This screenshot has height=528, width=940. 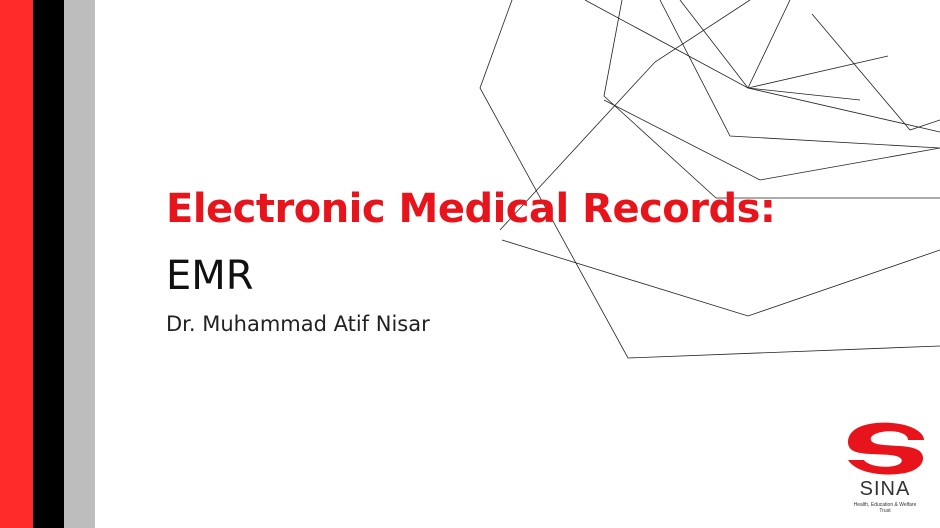 I want to click on sina-logo: SINA Health, Education & Welfare Trust, so click(x=885, y=469).